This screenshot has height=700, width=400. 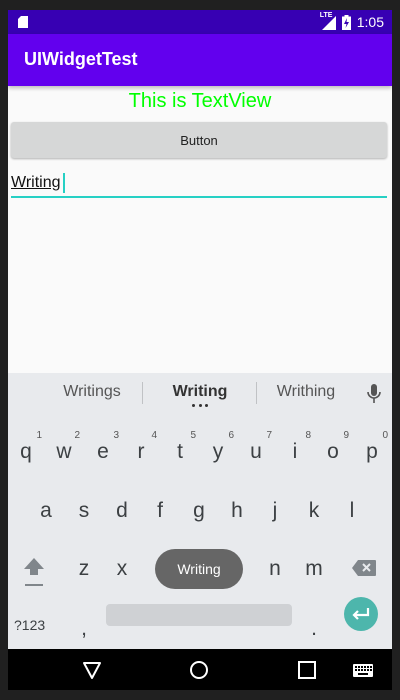 What do you see at coordinates (218, 447) in the screenshot?
I see `key-y: y6` at bounding box center [218, 447].